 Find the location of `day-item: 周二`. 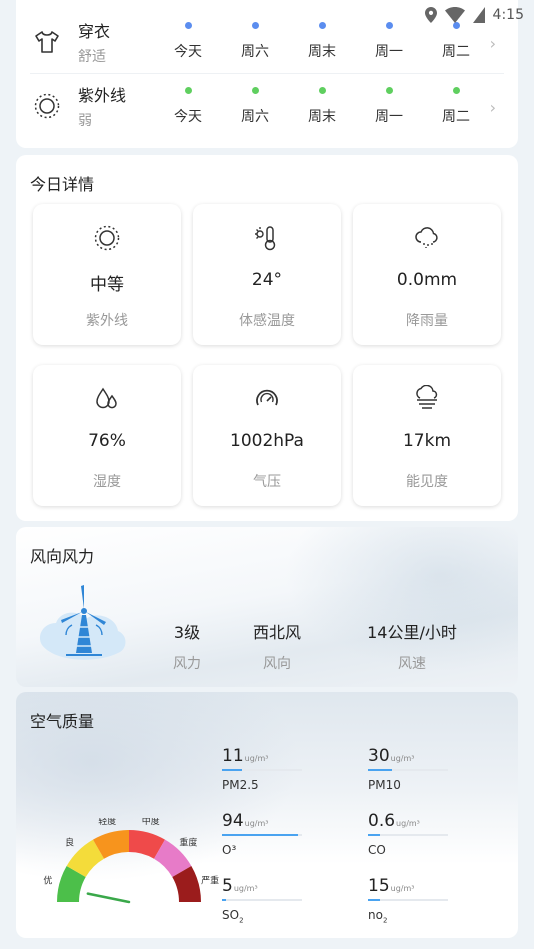

day-item: 周二 is located at coordinates (456, 106).